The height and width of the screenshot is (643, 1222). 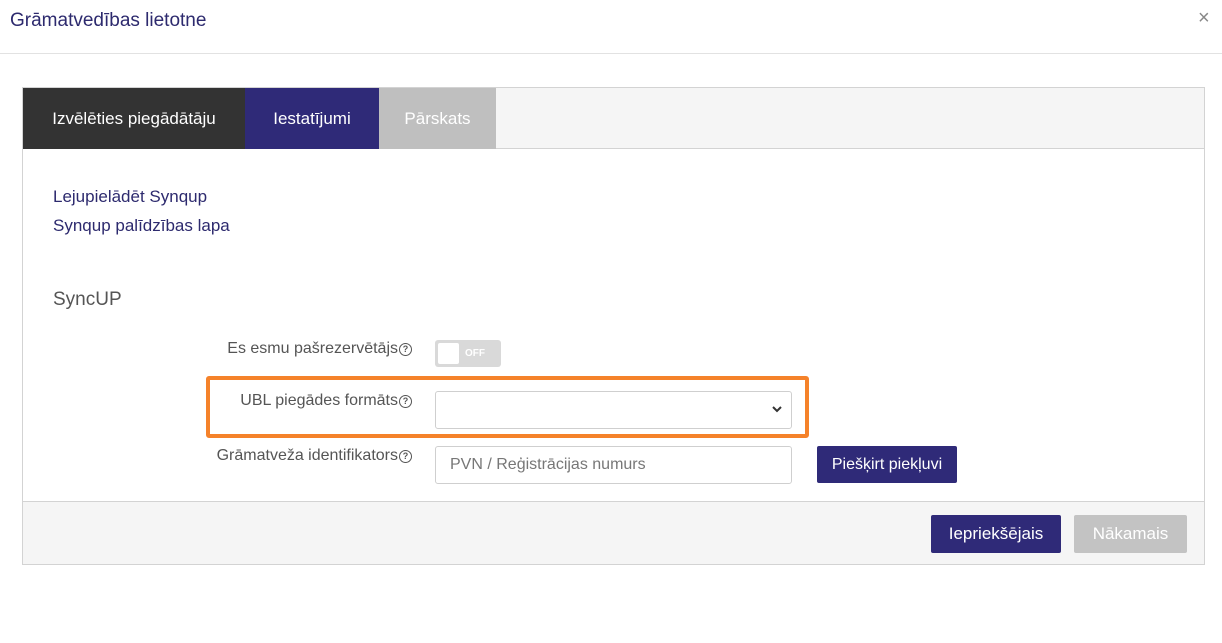 What do you see at coordinates (996, 534) in the screenshot?
I see `previous-button: Iepriekšējais` at bounding box center [996, 534].